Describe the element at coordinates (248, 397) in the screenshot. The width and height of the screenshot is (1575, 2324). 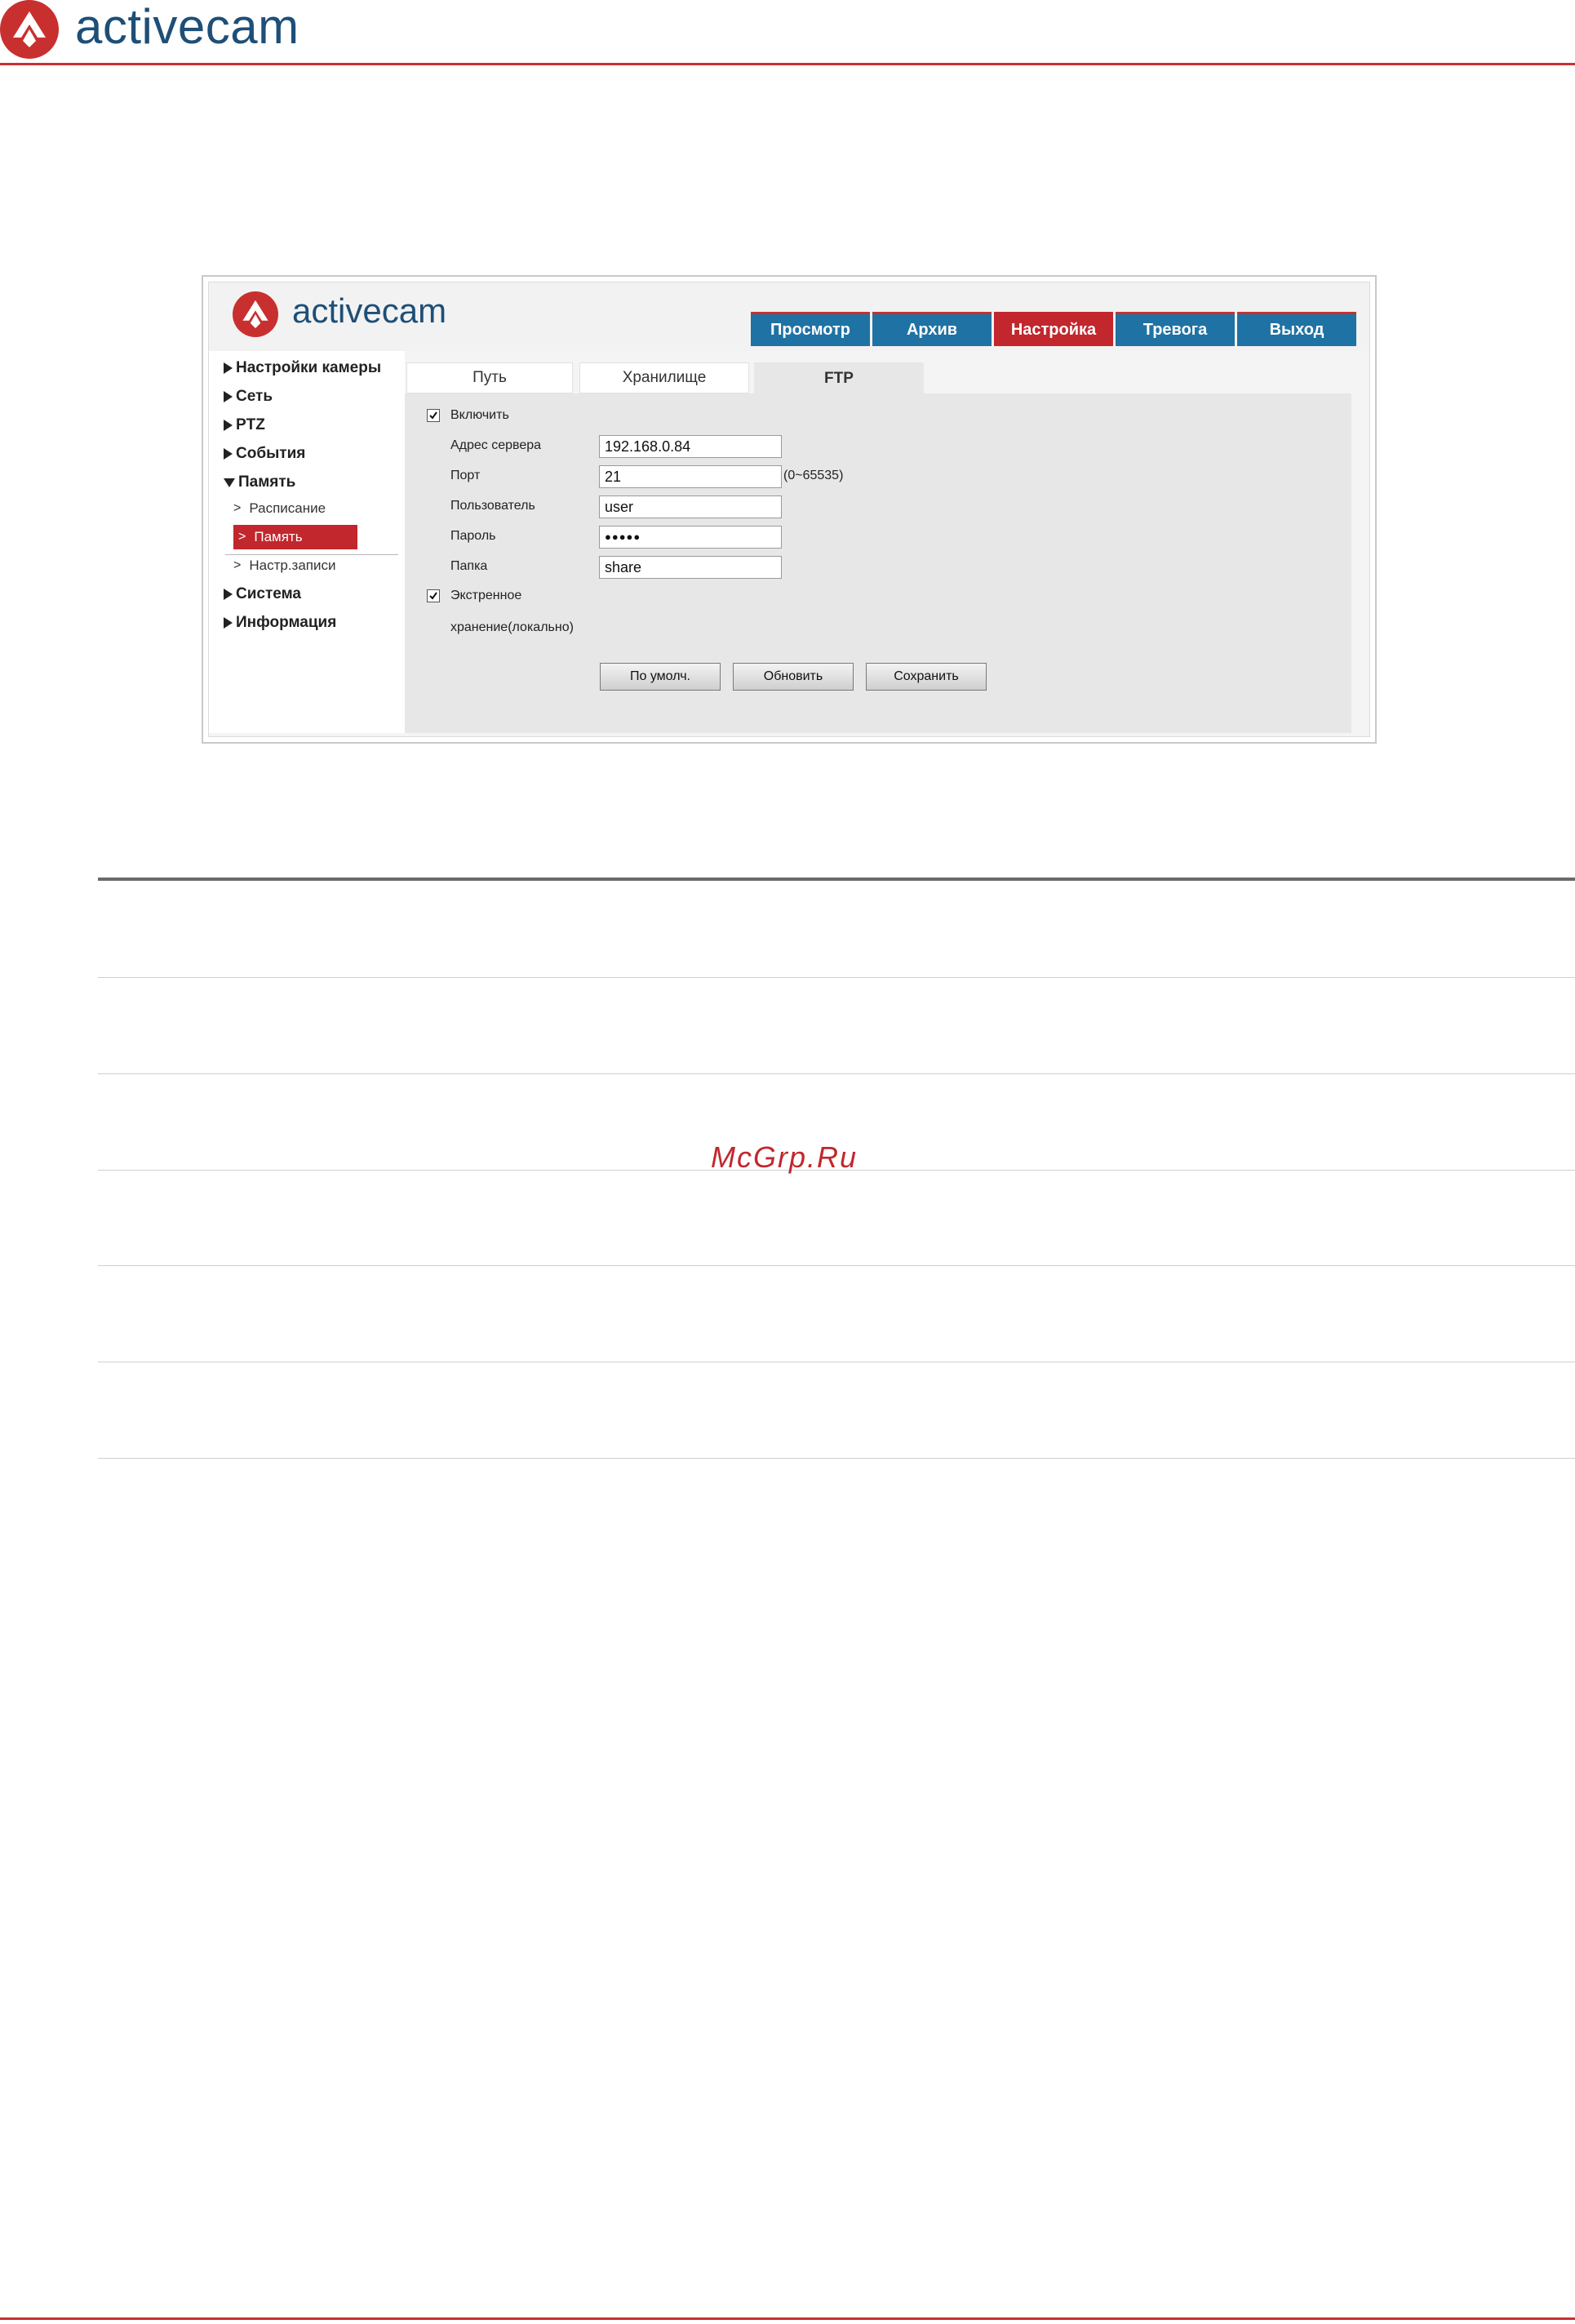
I see `sidebar-item-network: Сеть` at that location.